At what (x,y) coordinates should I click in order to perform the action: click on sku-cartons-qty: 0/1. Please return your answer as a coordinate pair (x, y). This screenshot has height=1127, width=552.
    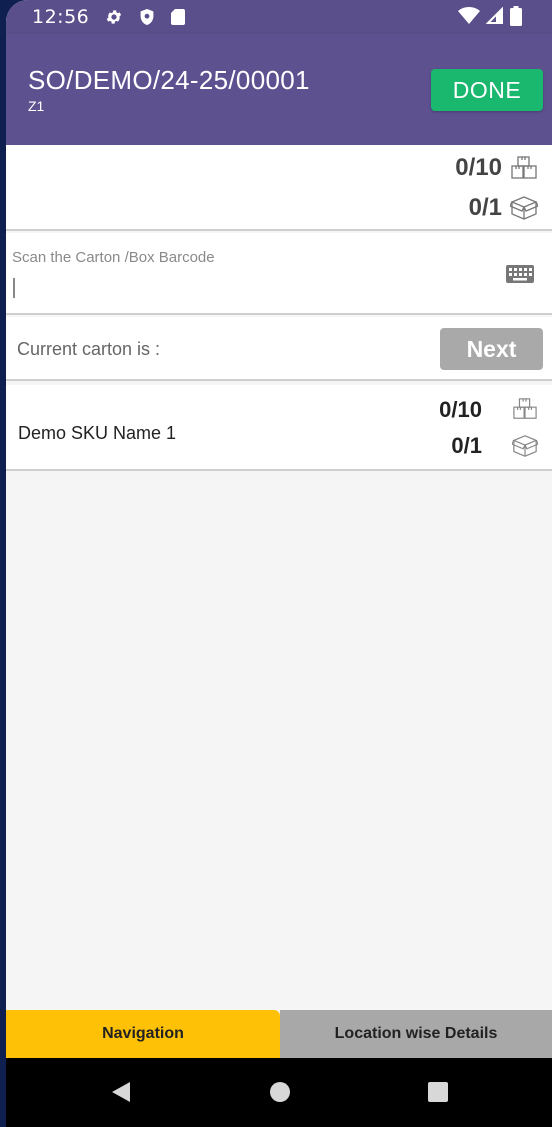
    Looking at the image, I should click on (466, 445).